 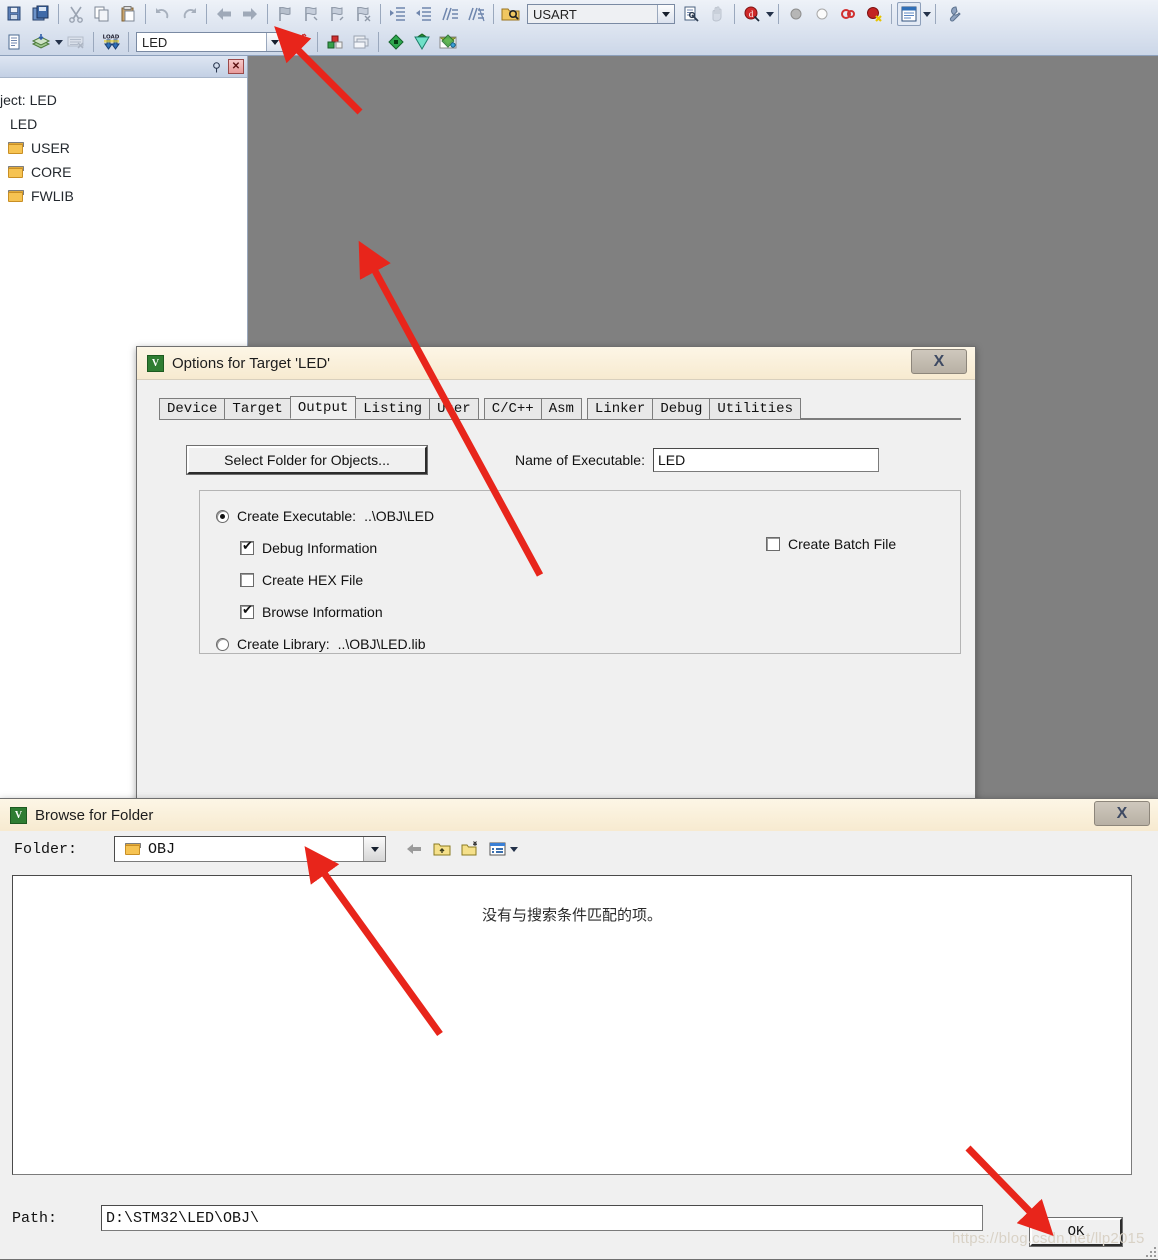 What do you see at coordinates (454, 408) in the screenshot?
I see `tab-user: User` at bounding box center [454, 408].